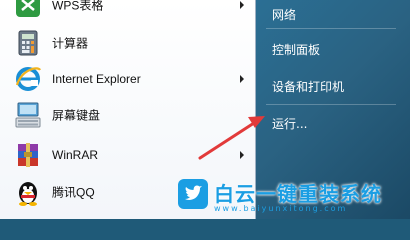 The image size is (410, 240). I want to click on wps-spreadsheet-icon, so click(28, 9).